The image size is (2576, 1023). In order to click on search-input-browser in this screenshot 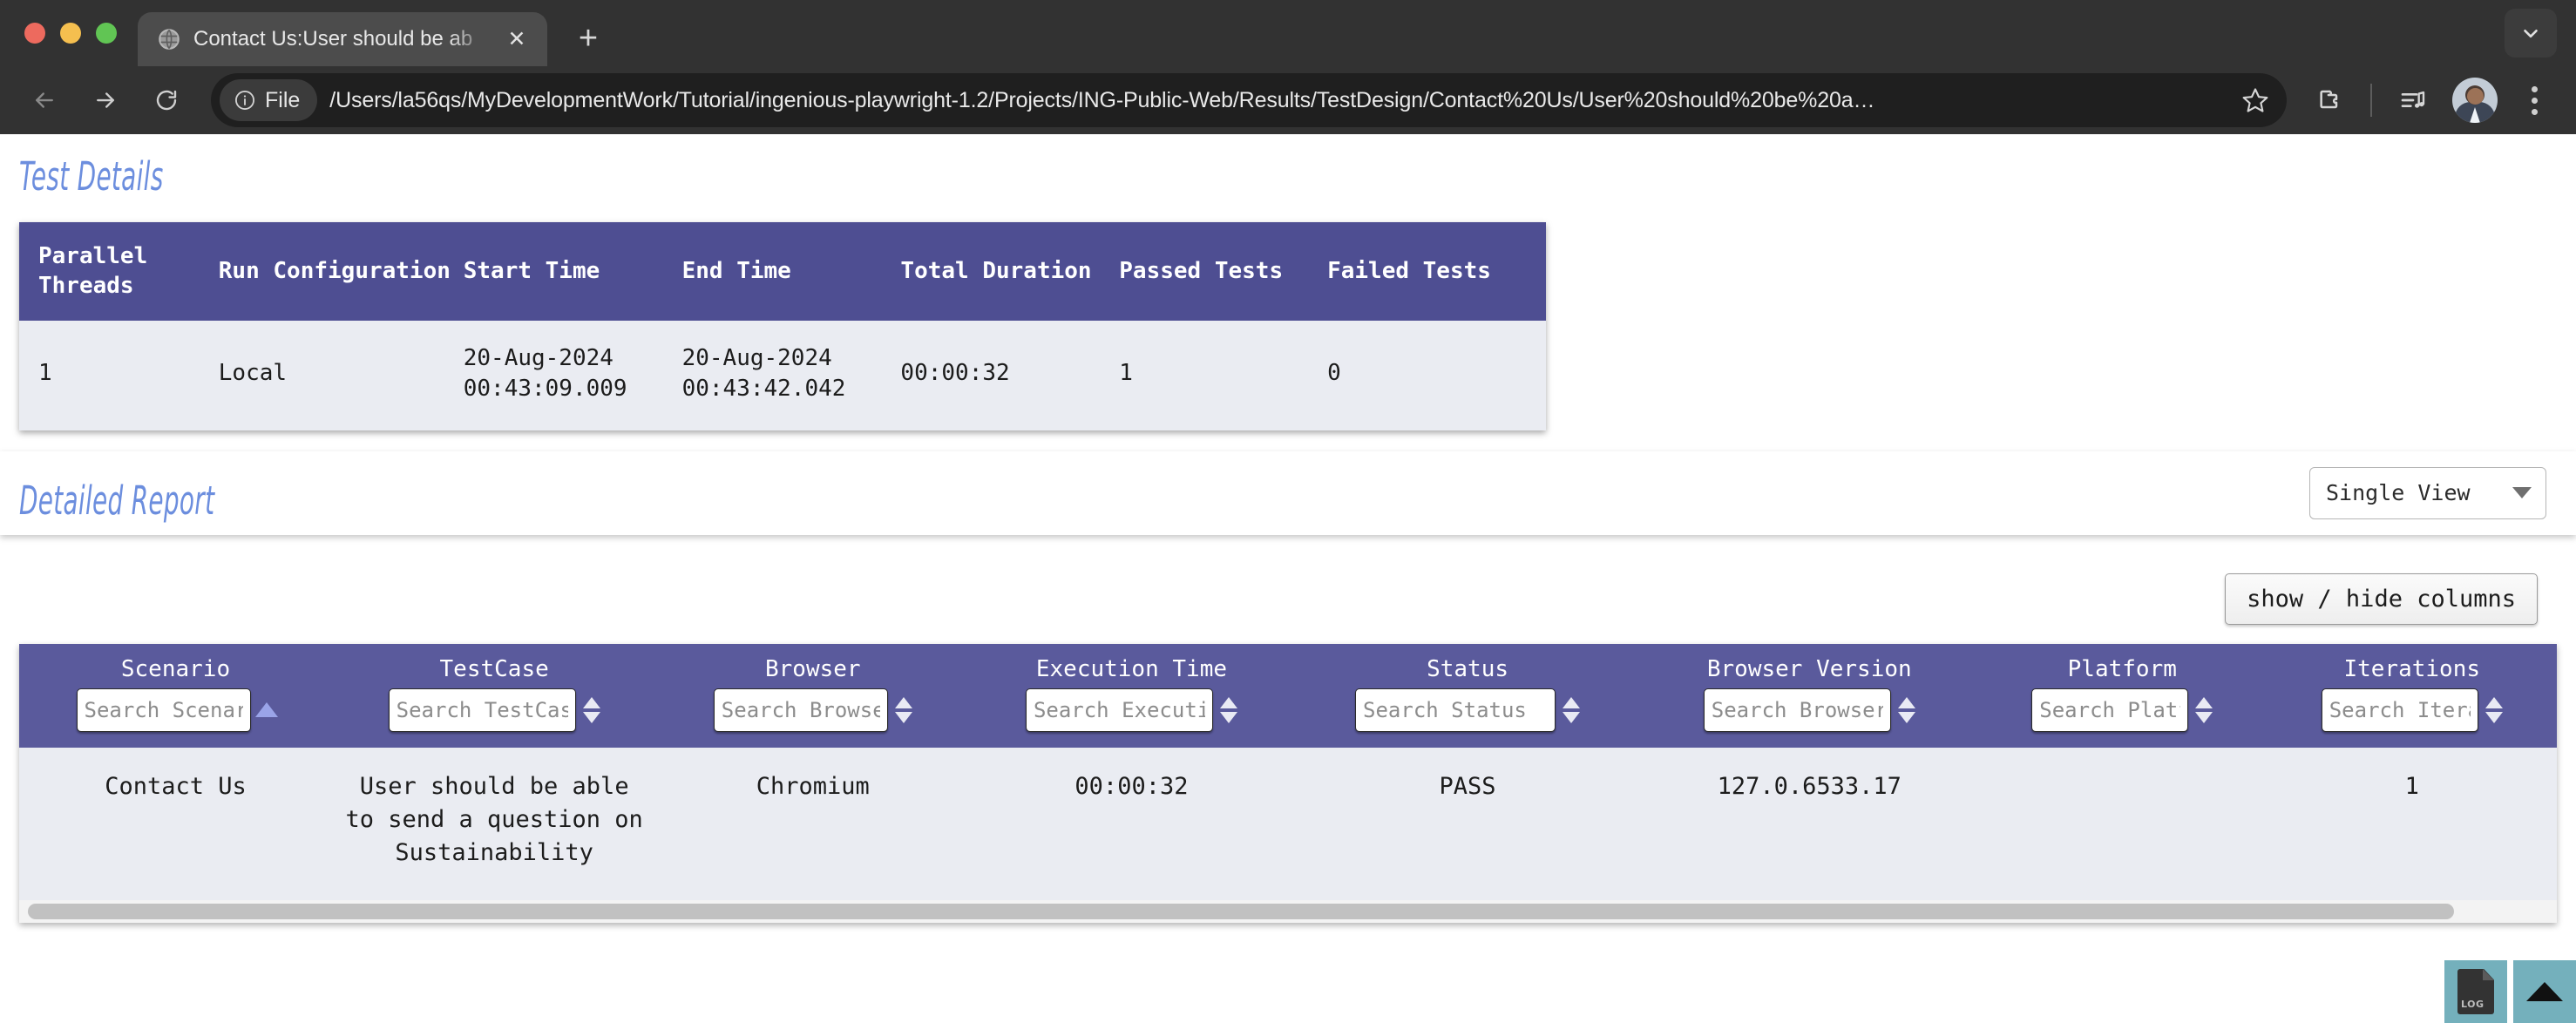, I will do `click(801, 710)`.